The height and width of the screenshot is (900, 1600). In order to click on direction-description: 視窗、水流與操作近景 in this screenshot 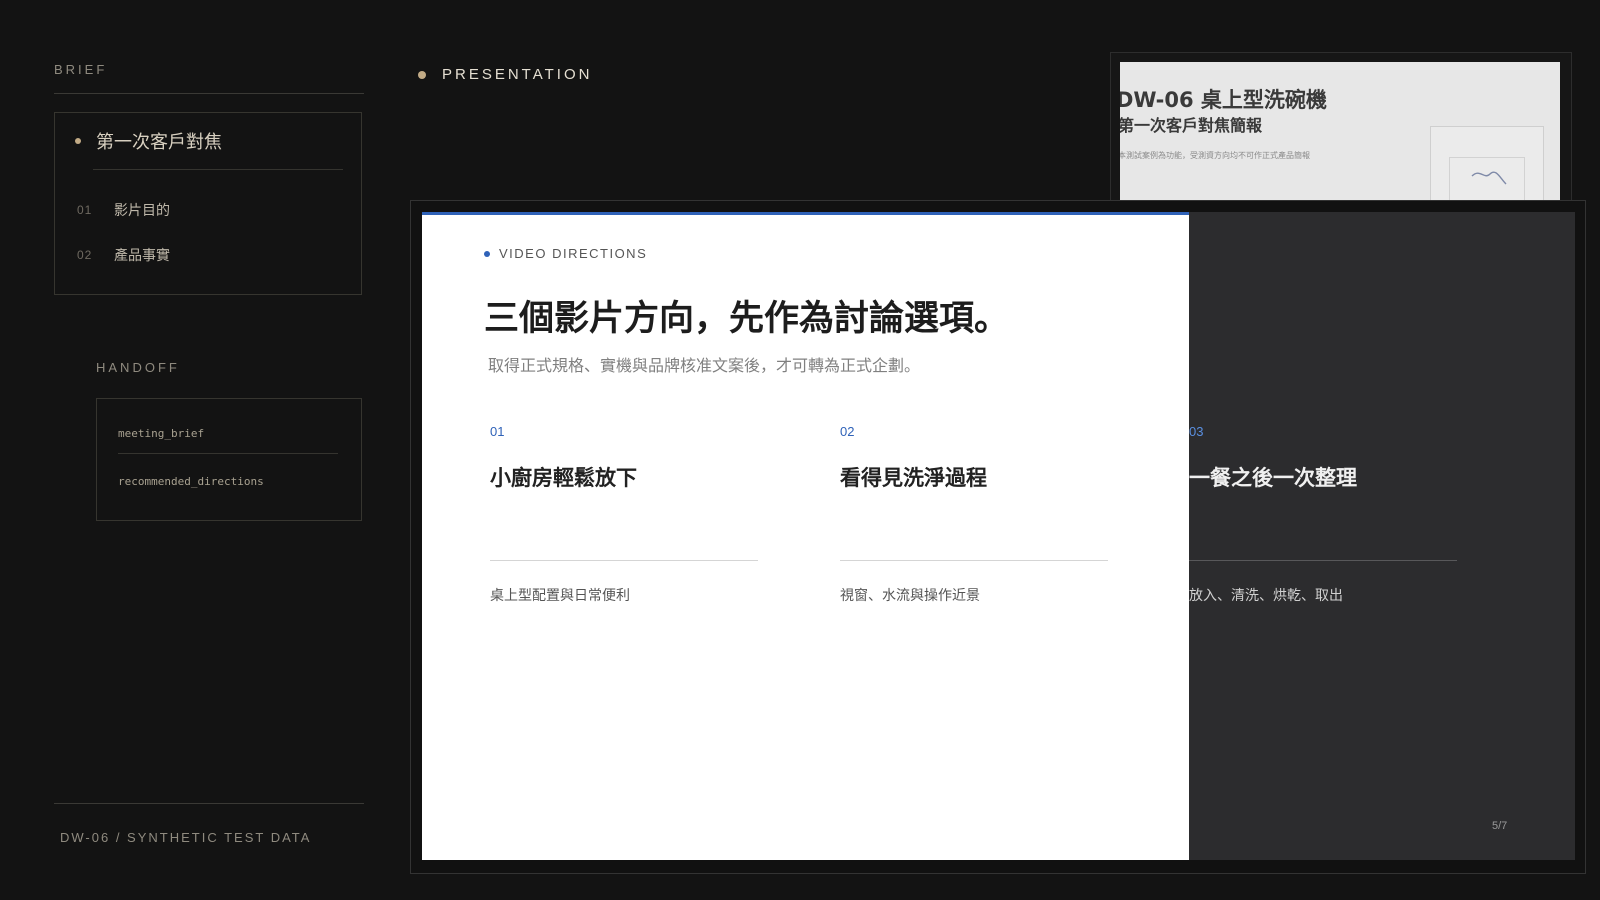, I will do `click(910, 596)`.